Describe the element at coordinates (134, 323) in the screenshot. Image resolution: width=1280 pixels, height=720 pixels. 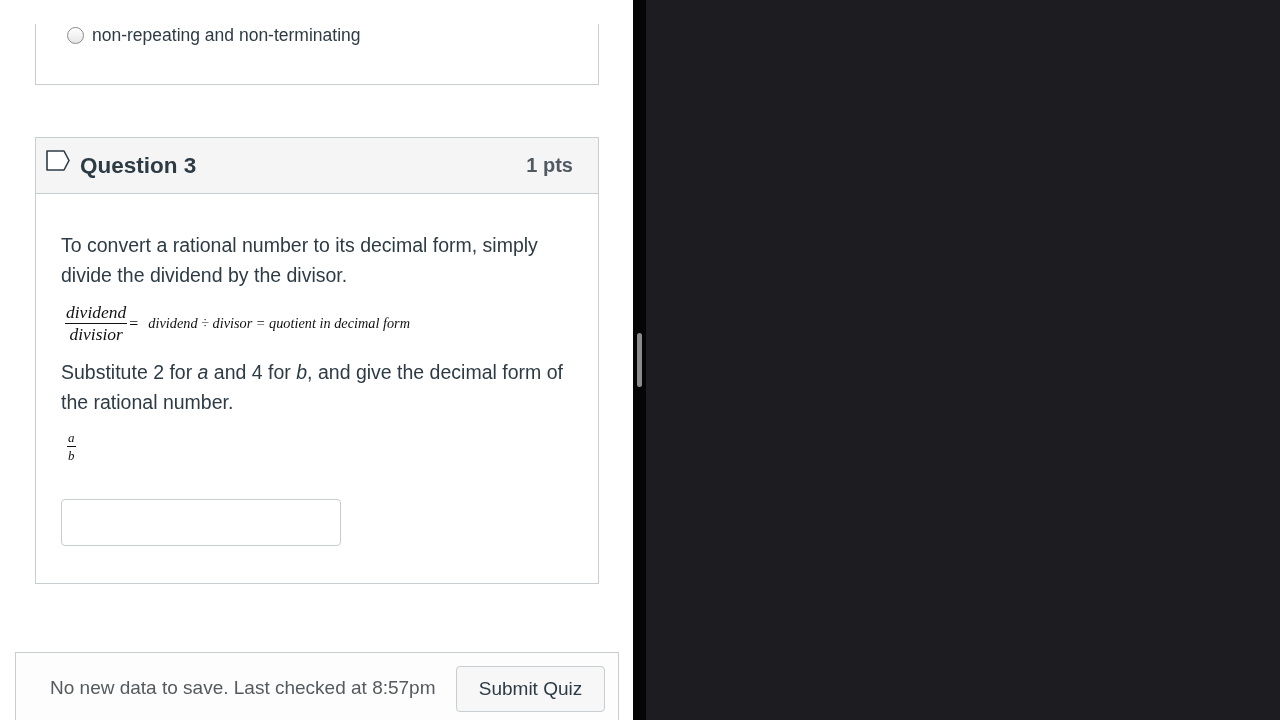
I see `equals-sign: =` at that location.